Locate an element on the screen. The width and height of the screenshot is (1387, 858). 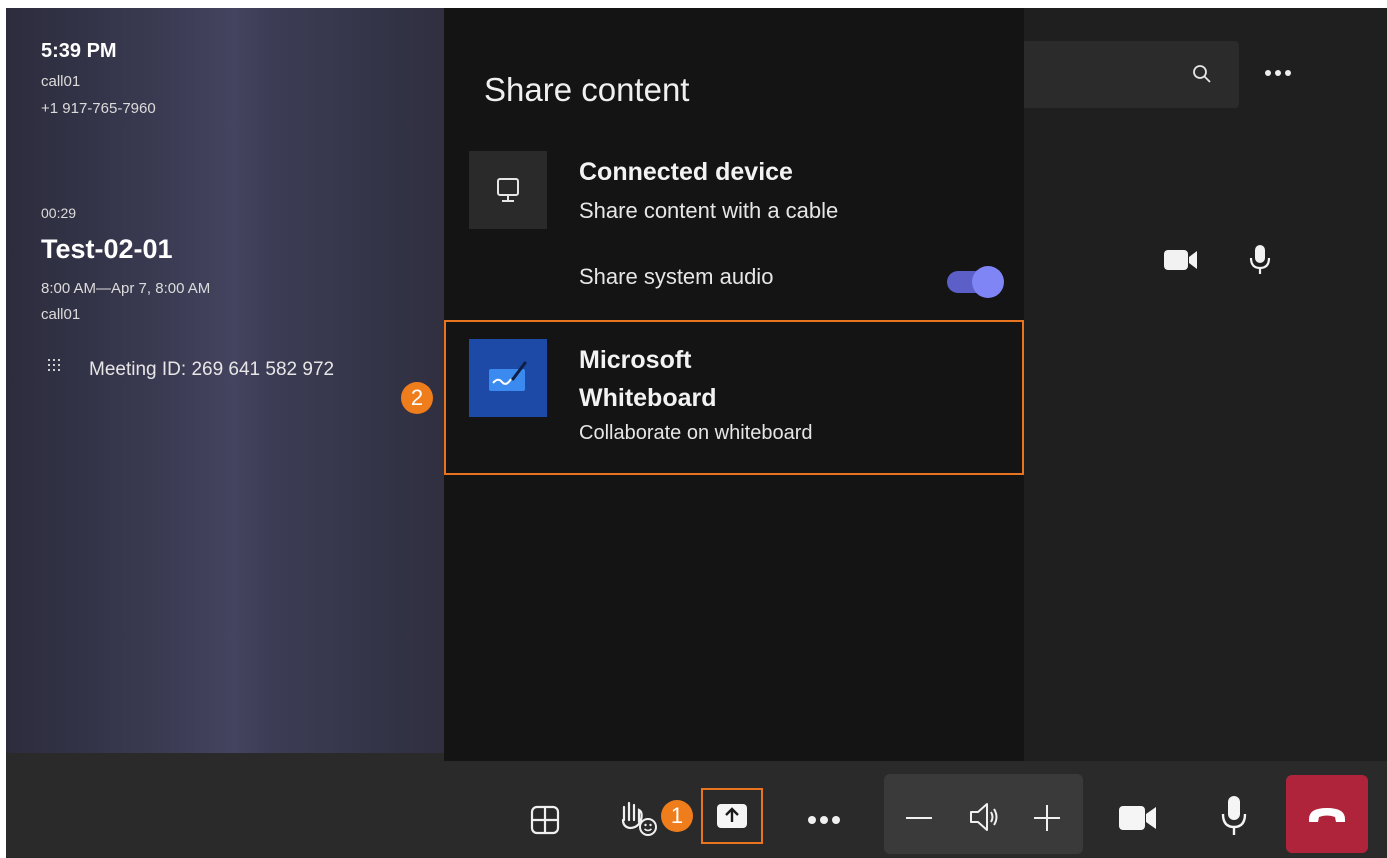
connected-device-subtitle: Share content with a cable is located at coordinates (709, 210).